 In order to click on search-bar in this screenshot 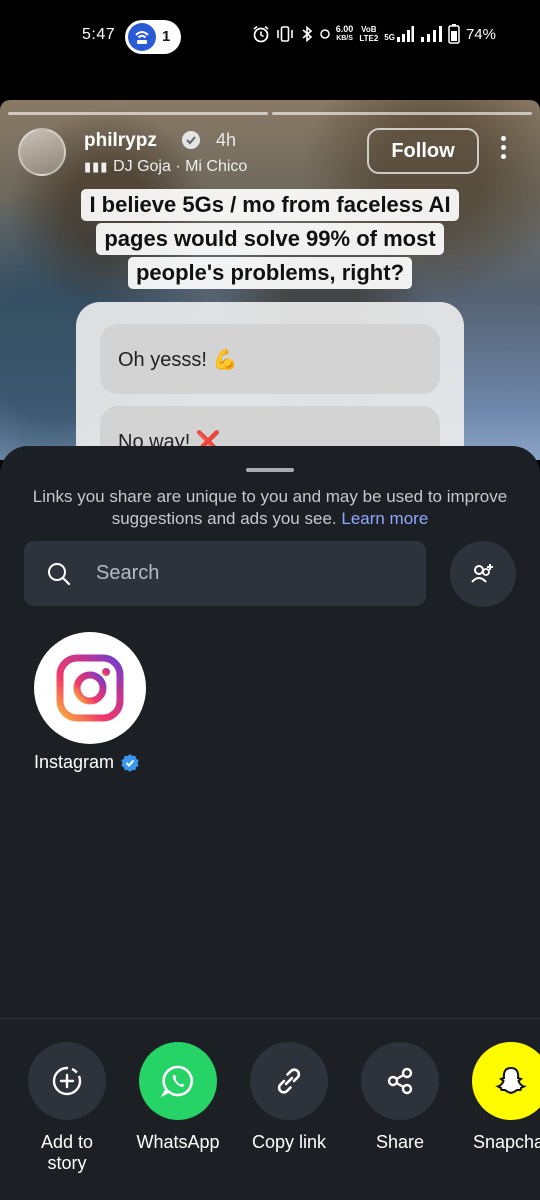, I will do `click(225, 573)`.